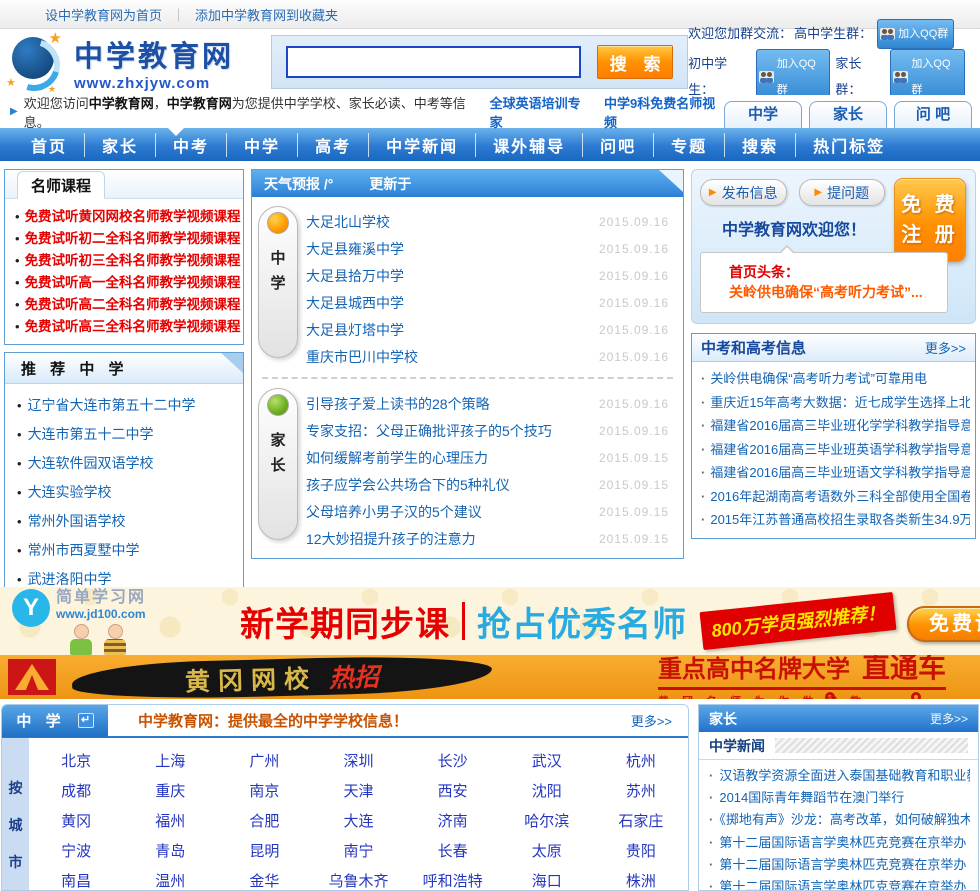  Describe the element at coordinates (490, 677) in the screenshot. I see `huanggang-ad-banner: 黄冈网校 热招 重点高中名牌大学 直通车 黄冈名师为你做家教` at that location.